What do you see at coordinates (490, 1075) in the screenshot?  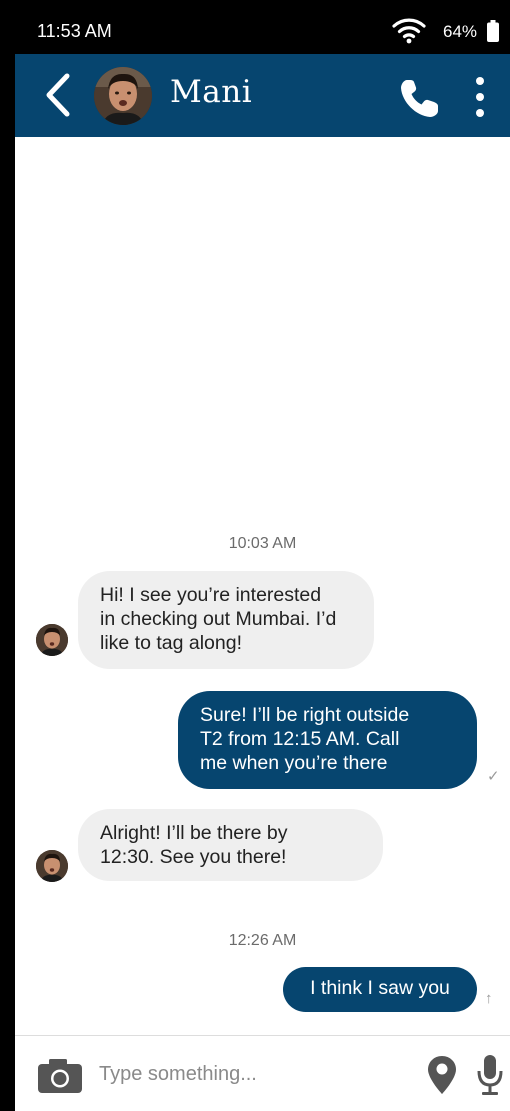 I see `microphone-icon` at bounding box center [490, 1075].